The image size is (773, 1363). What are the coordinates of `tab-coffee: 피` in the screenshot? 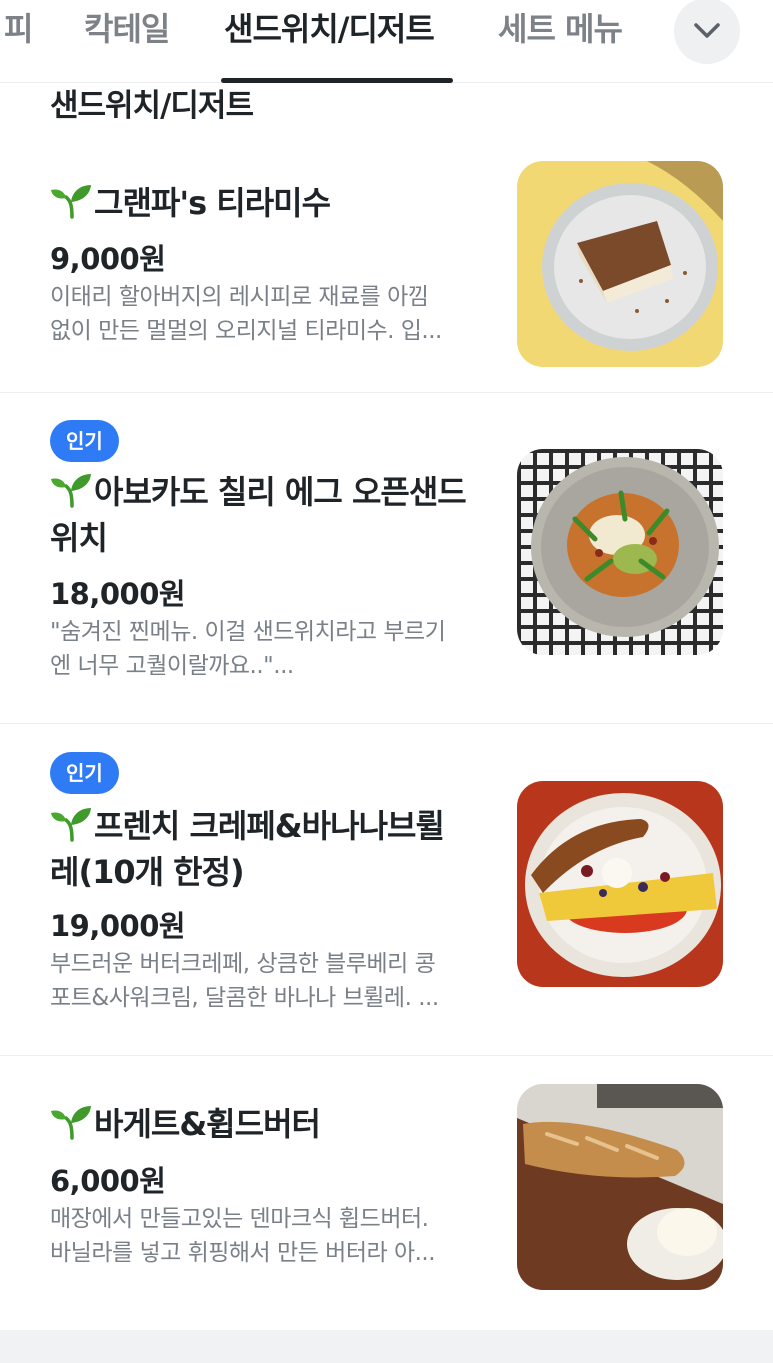 It's located at (18, 27).